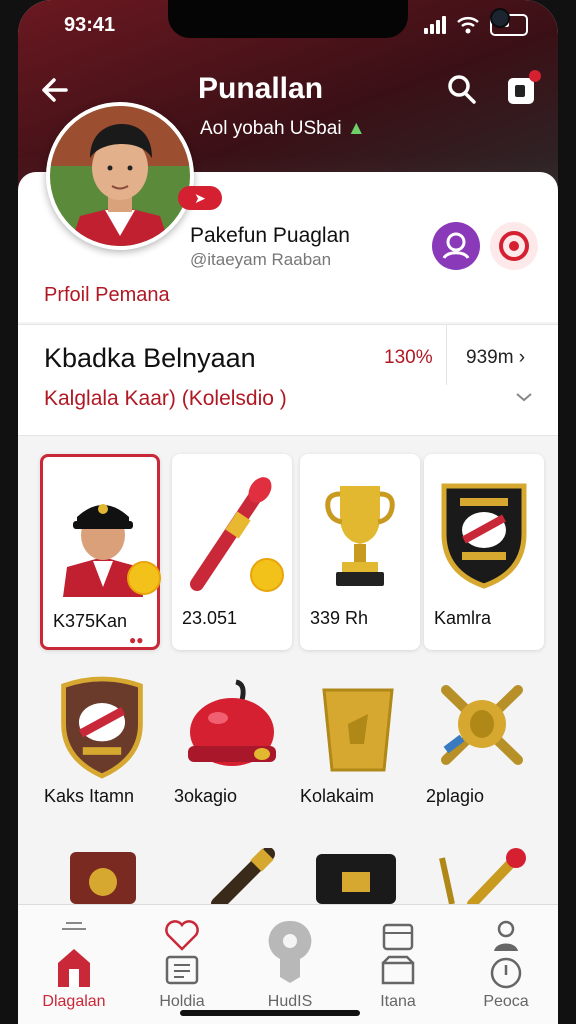 The image size is (576, 1024). What do you see at coordinates (270, 235) in the screenshot?
I see `profile-name: Pakefun Puaglan` at bounding box center [270, 235].